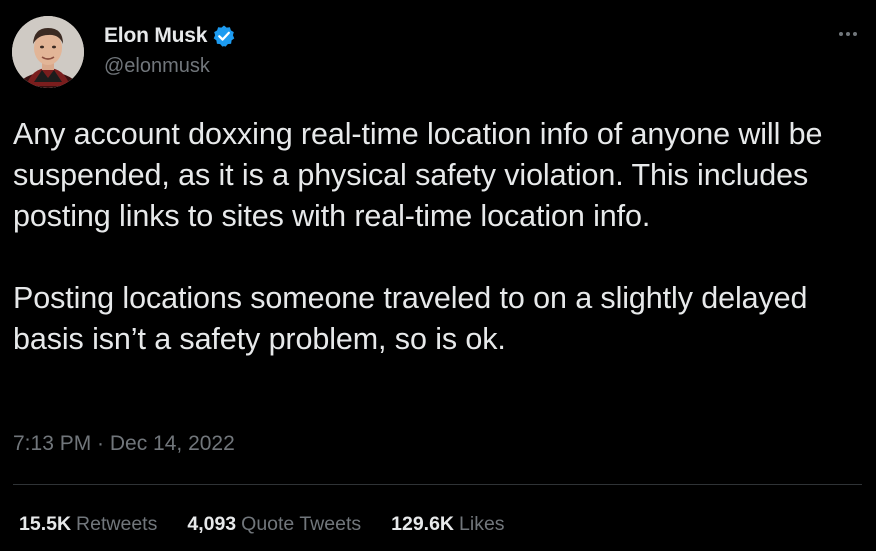 The height and width of the screenshot is (551, 876). Describe the element at coordinates (117, 524) in the screenshot. I see `retweets-label: Retweets` at that location.